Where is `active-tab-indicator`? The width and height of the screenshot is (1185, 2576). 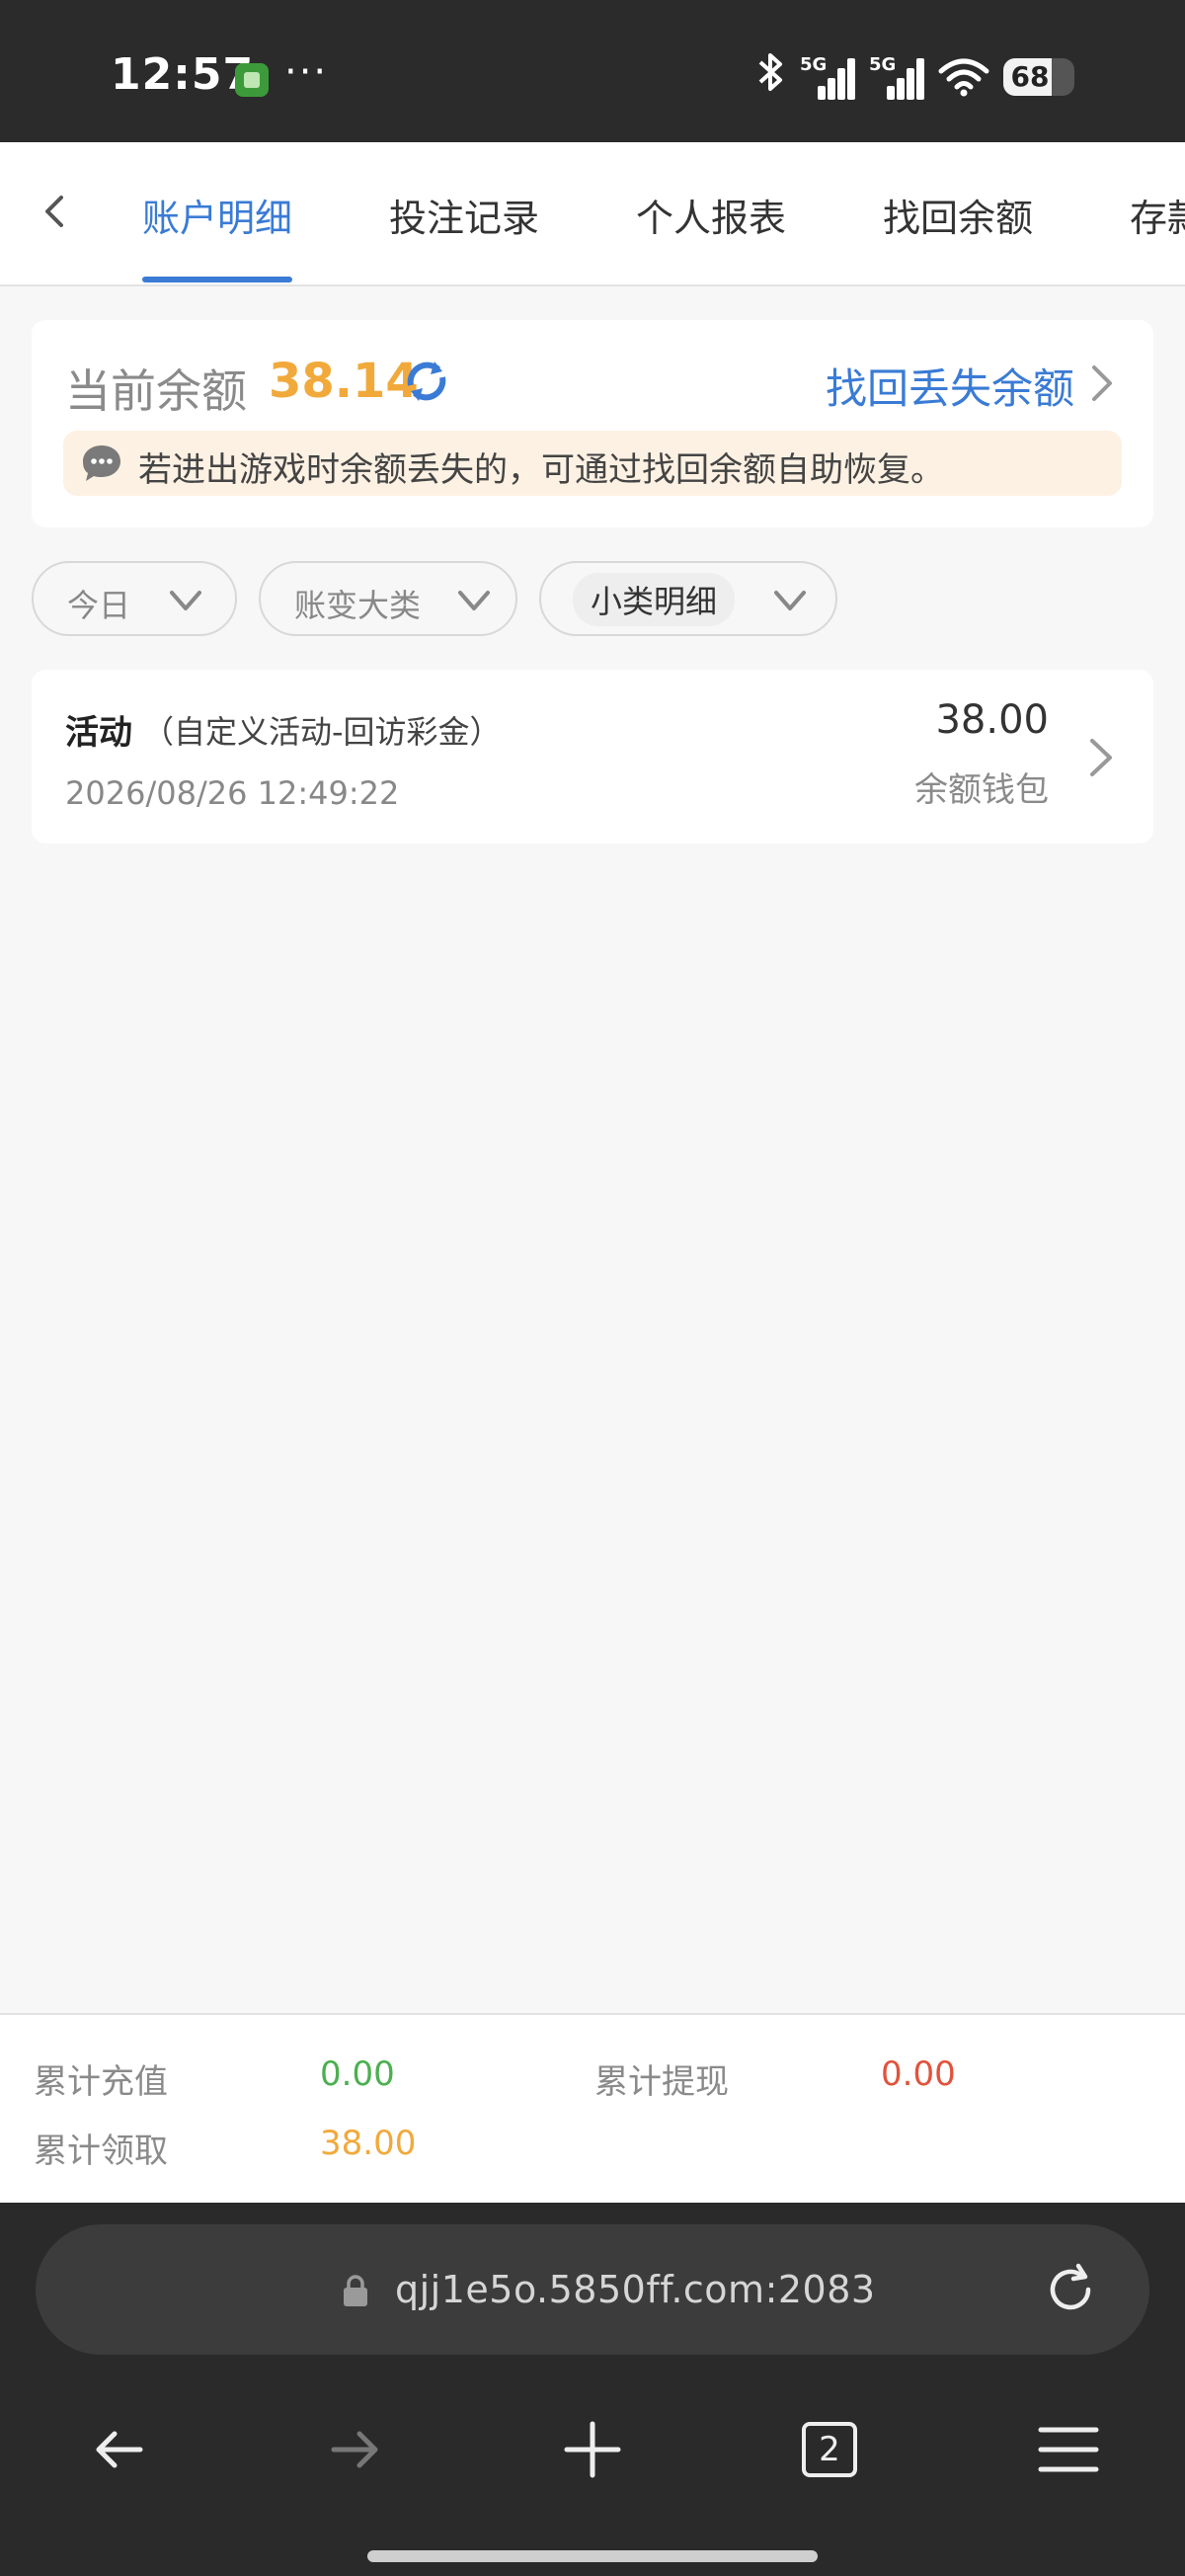
active-tab-indicator is located at coordinates (217, 279).